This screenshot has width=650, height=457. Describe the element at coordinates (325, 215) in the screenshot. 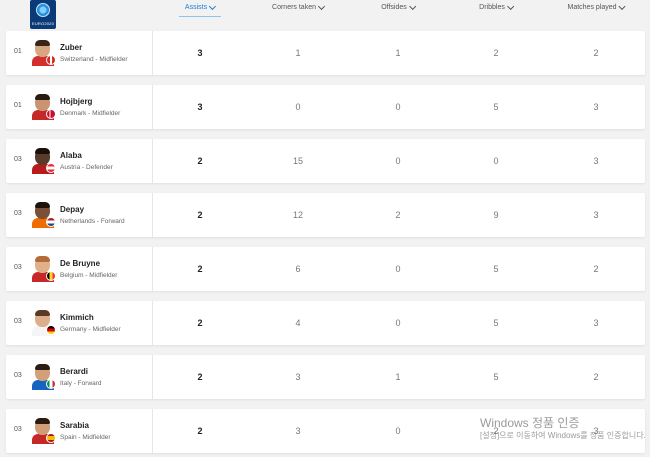

I see `table-row: 03 Depay Netherlands - Forward 2 12 2 9 3` at that location.